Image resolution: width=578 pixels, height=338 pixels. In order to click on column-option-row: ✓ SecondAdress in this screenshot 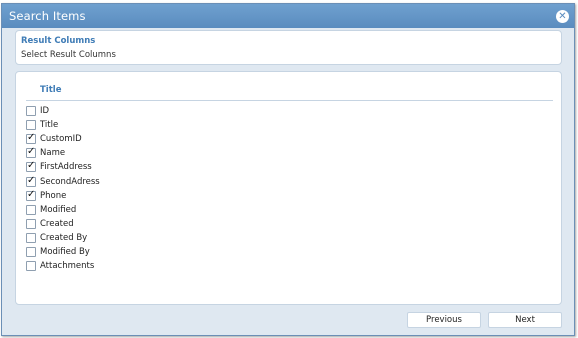, I will do `click(63, 181)`.